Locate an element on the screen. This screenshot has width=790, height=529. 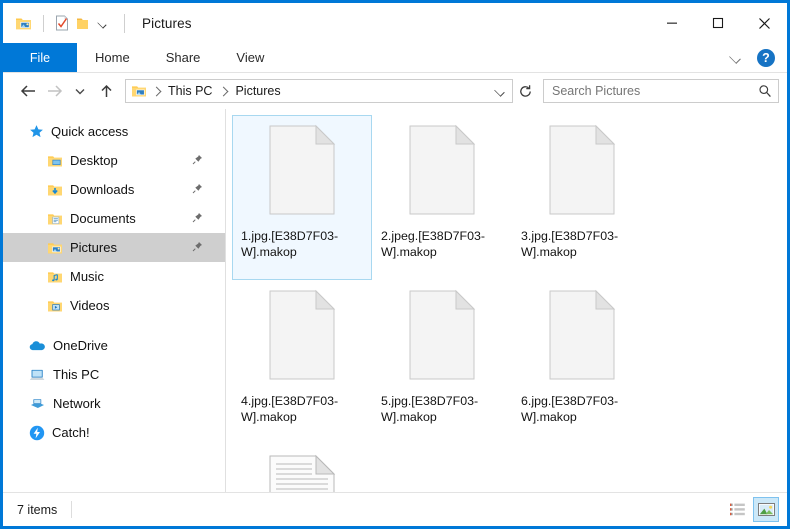
recent-locations-button is located at coordinates (80, 91).